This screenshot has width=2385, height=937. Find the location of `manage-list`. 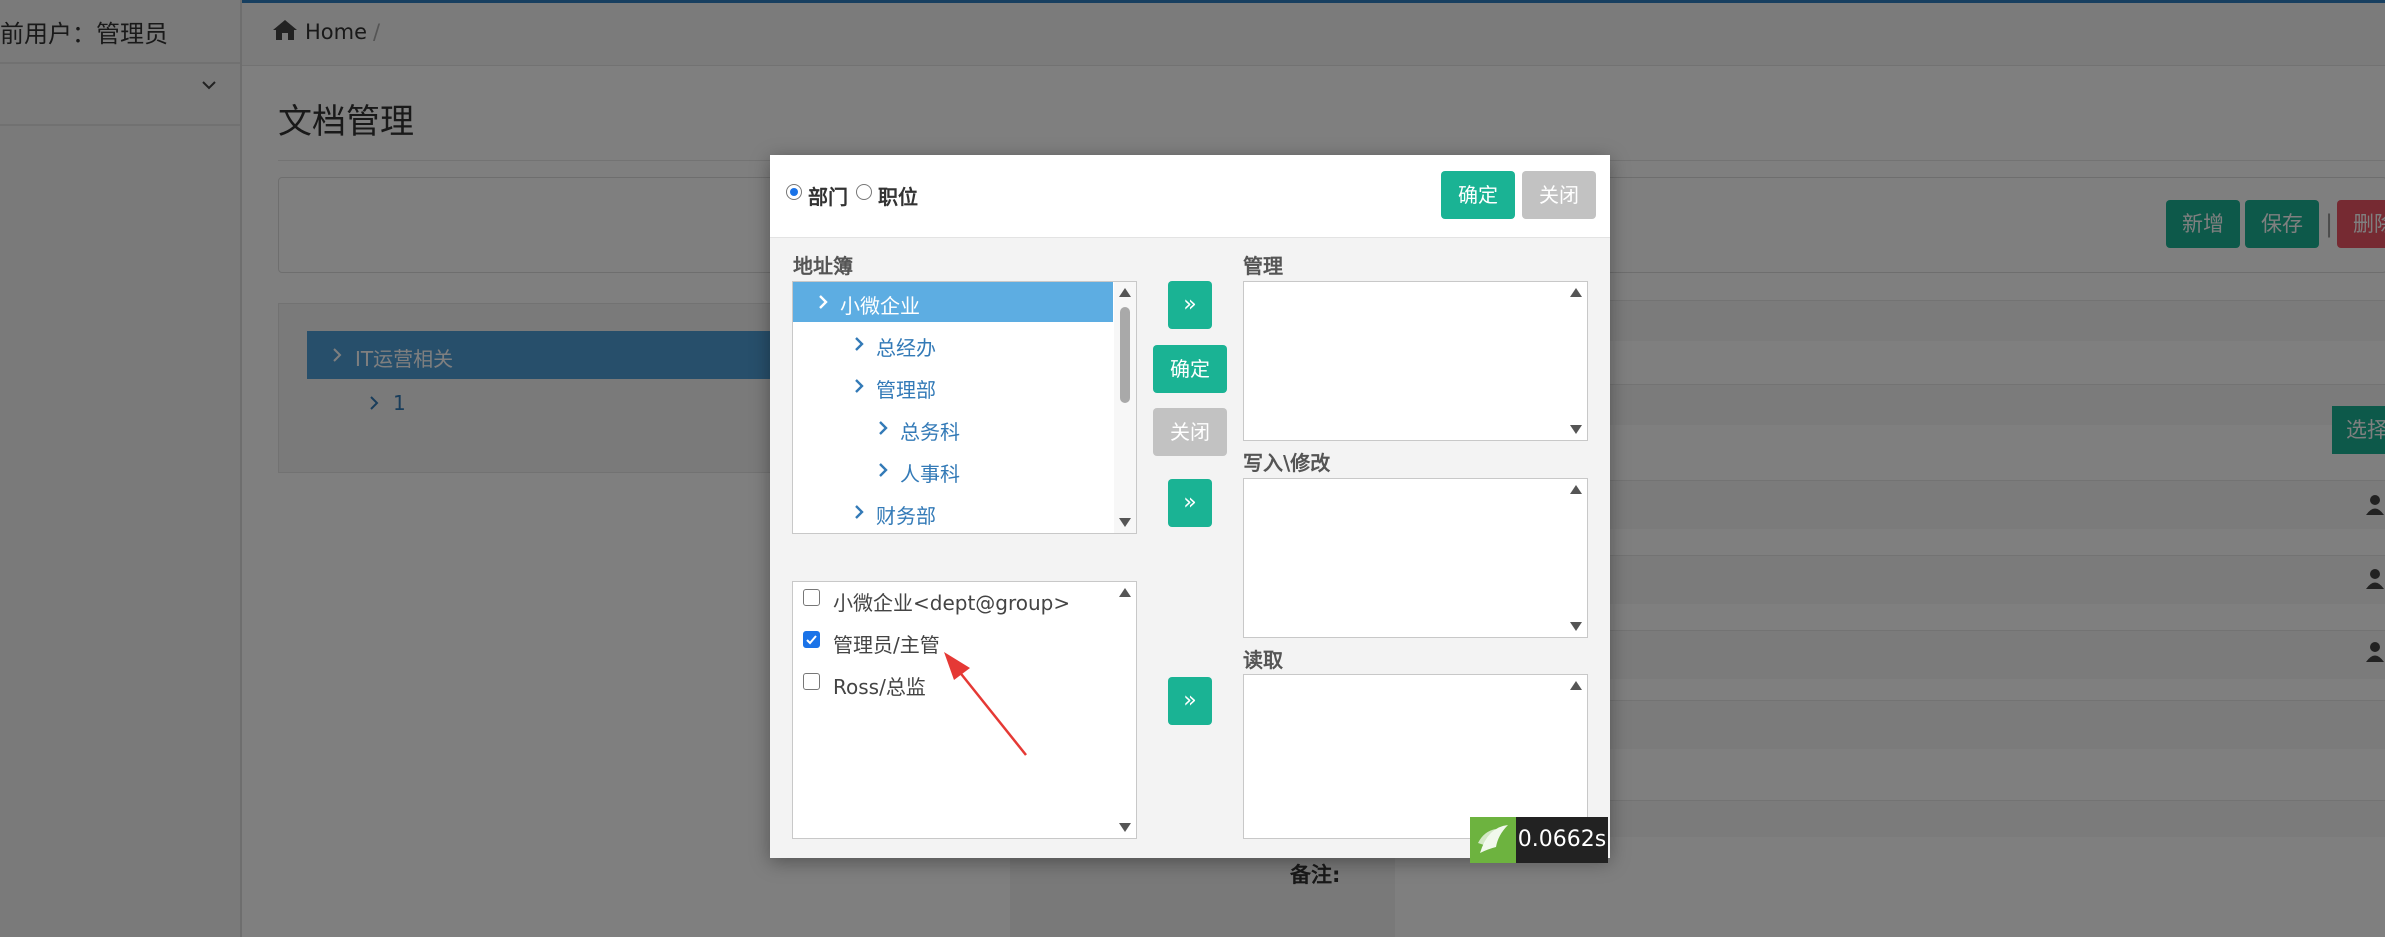

manage-list is located at coordinates (1415, 361).